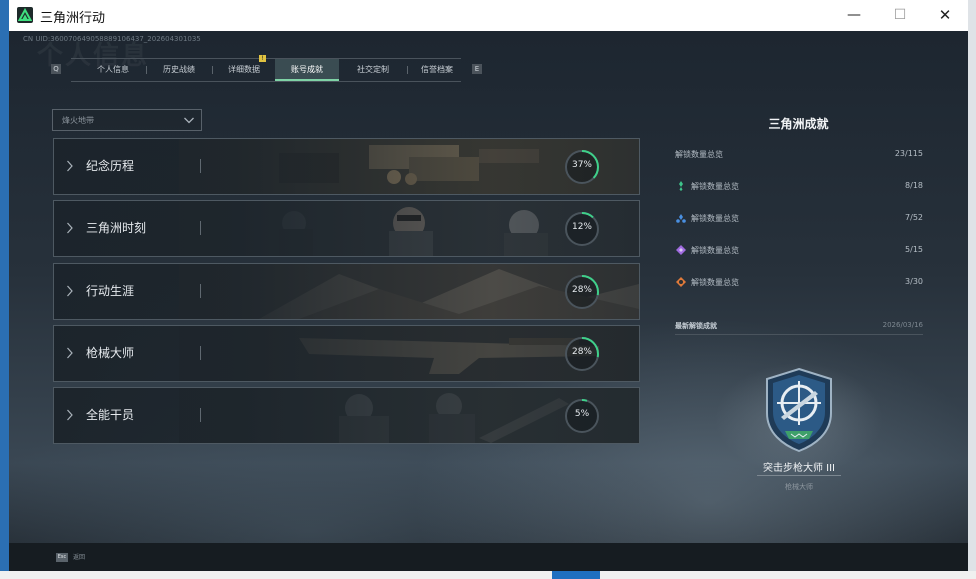  What do you see at coordinates (699, 154) in the screenshot?
I see `total-unlocked-label: 解锁数量总览` at bounding box center [699, 154].